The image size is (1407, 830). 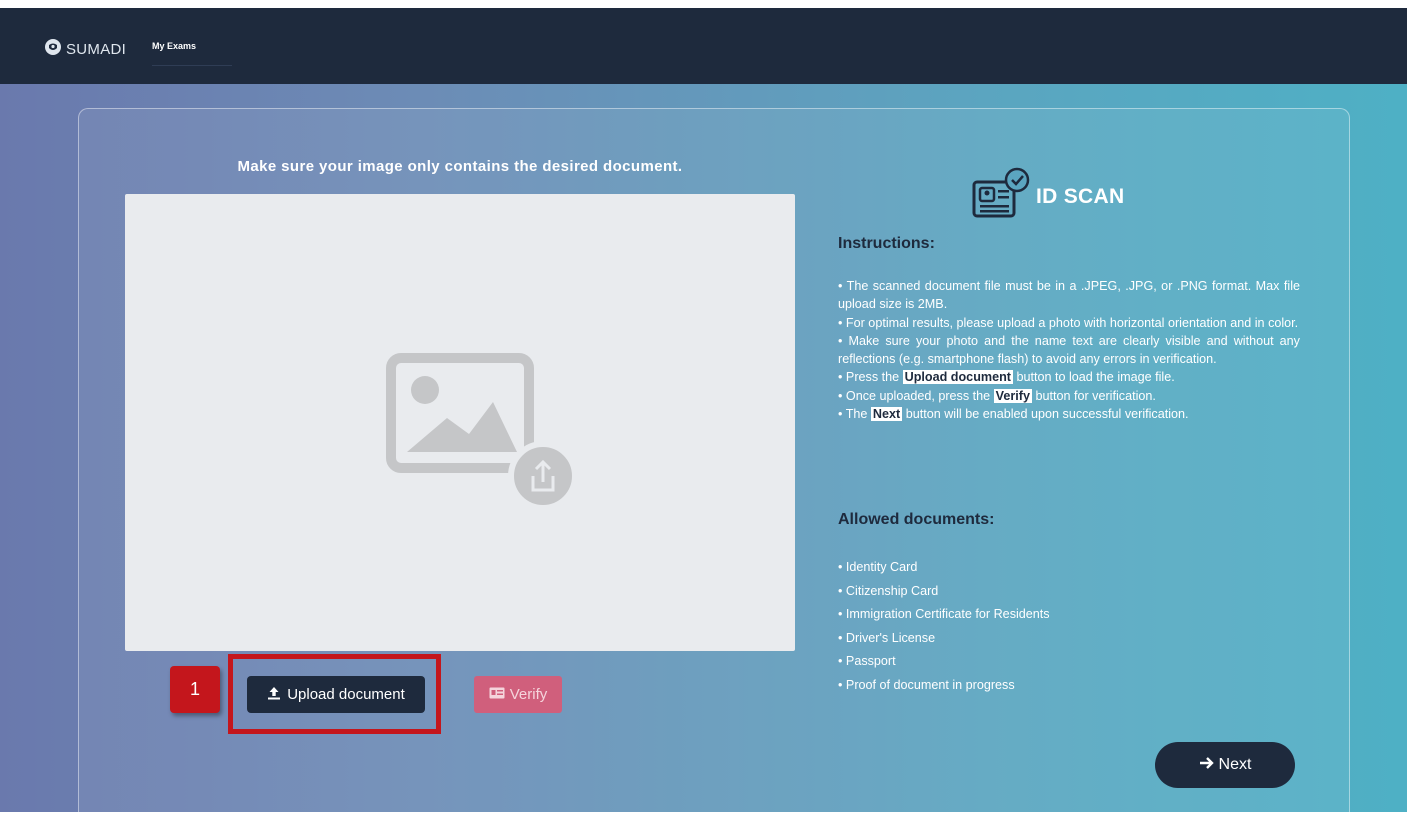 What do you see at coordinates (1012, 395) in the screenshot?
I see `verify-highlight: Verify` at bounding box center [1012, 395].